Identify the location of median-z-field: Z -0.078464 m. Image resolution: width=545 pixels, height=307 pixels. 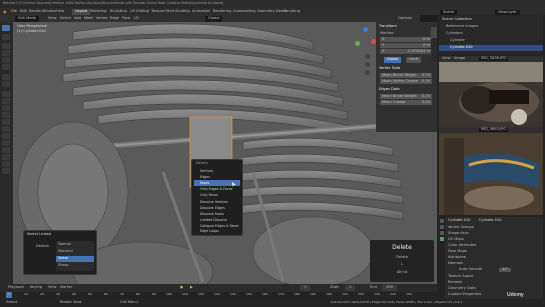
(406, 51).